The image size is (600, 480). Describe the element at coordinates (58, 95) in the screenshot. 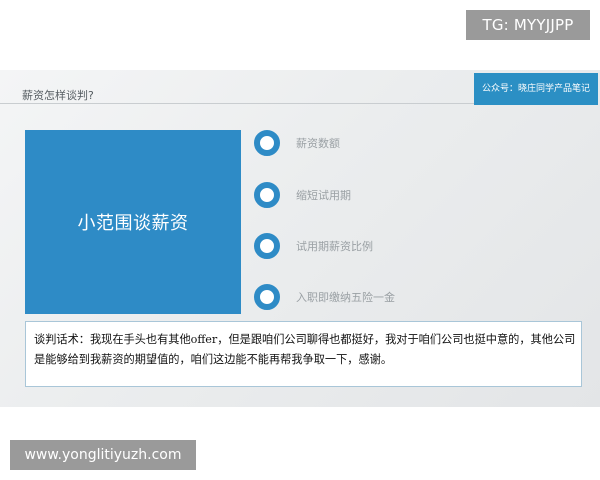

I see `slide-title: 薪资怎样谈判?` at that location.